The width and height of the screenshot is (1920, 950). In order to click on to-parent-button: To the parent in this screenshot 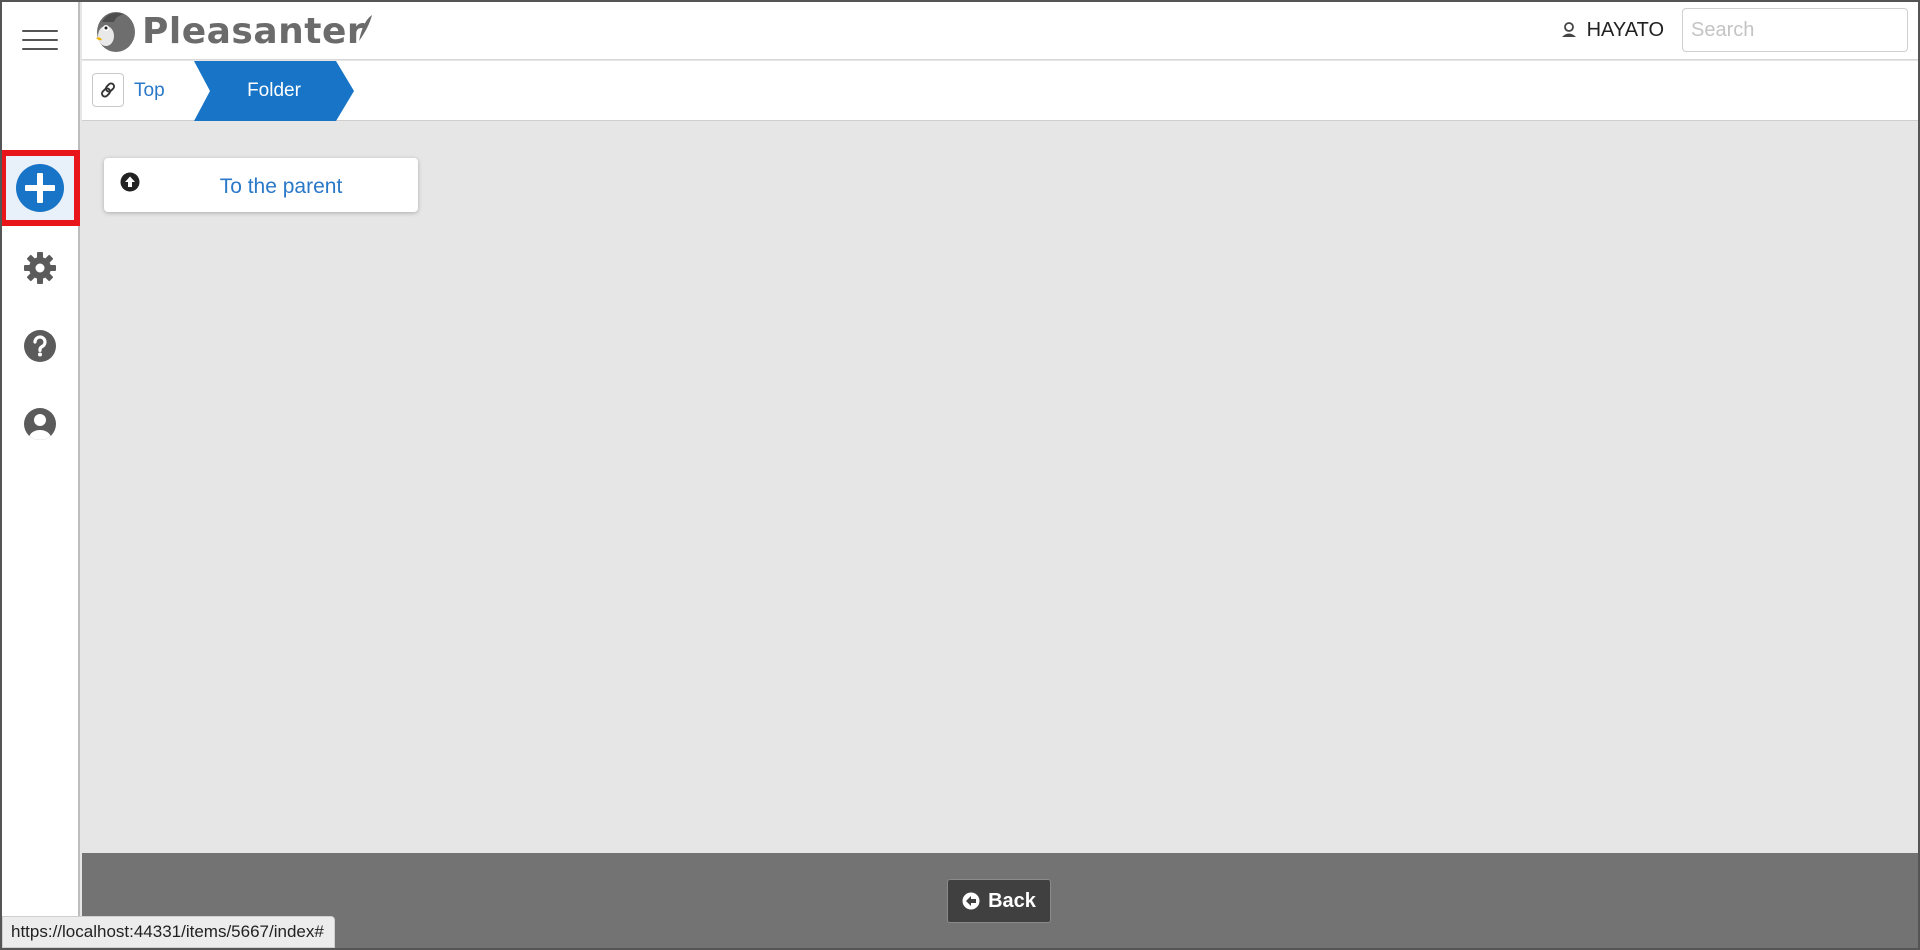, I will do `click(261, 185)`.